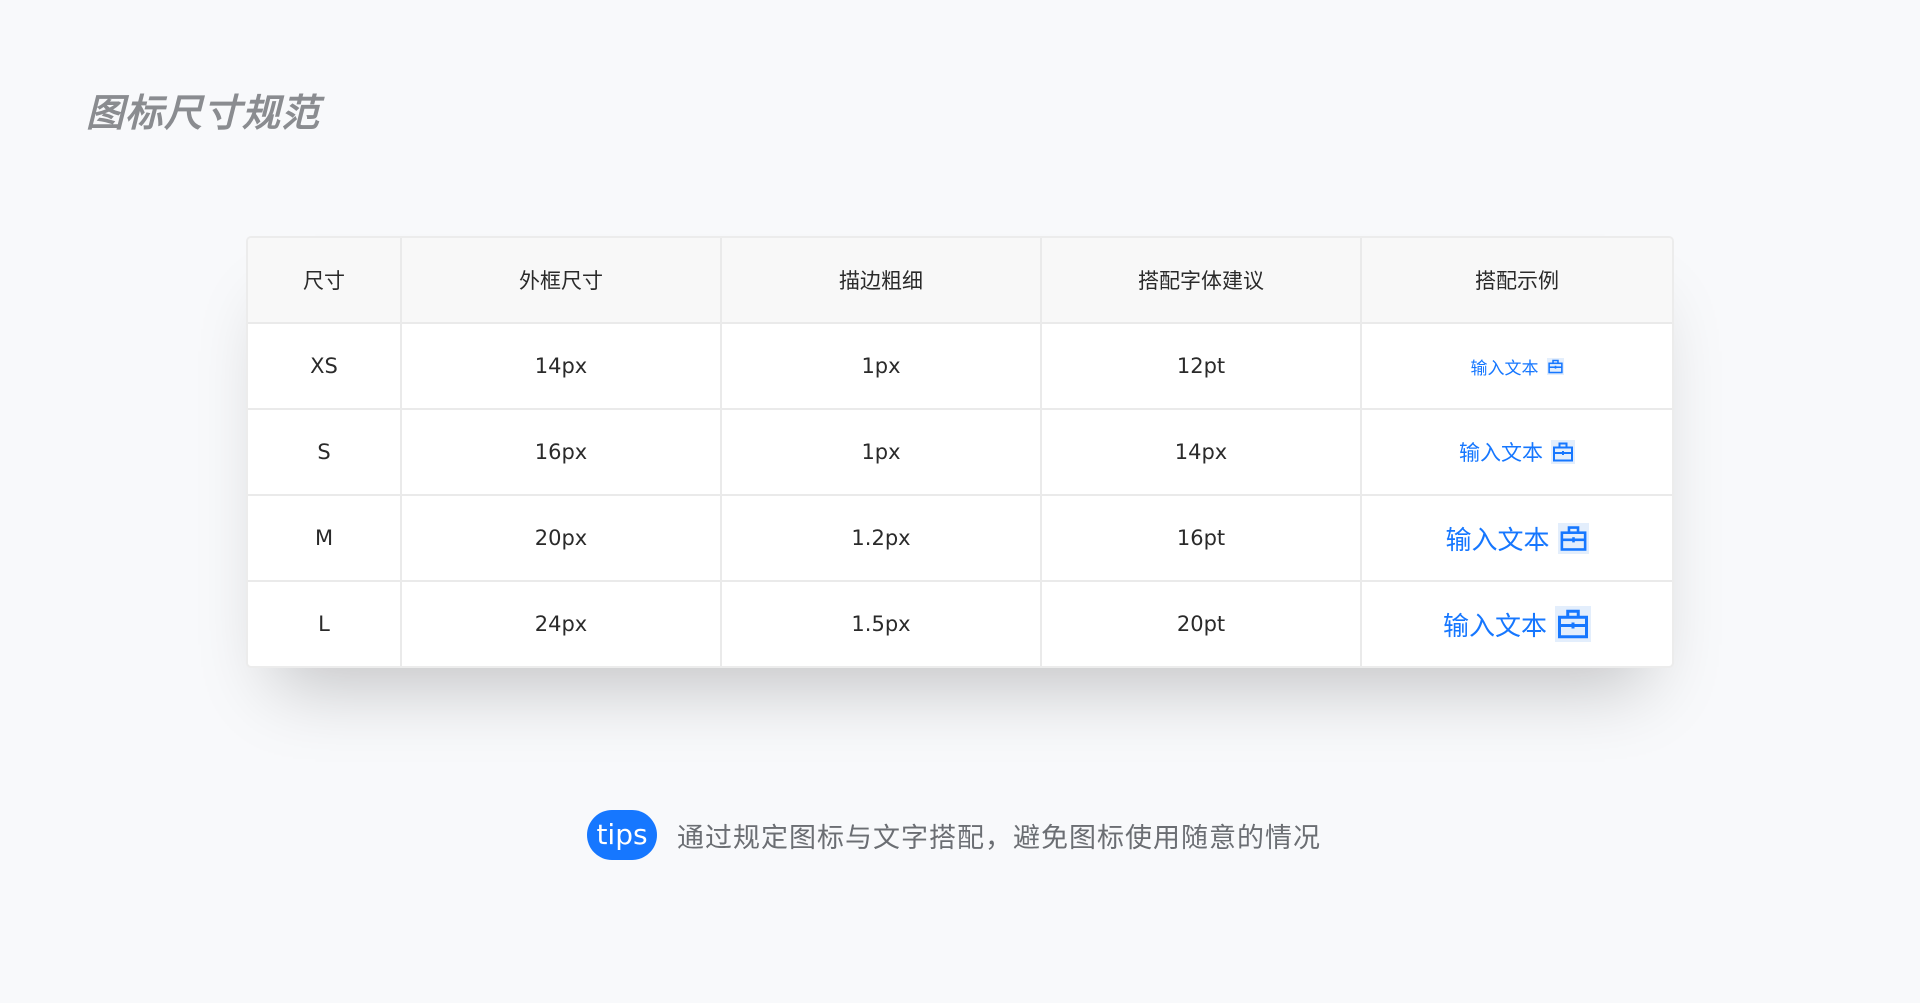 Image resolution: width=1920 pixels, height=1003 pixels. Describe the element at coordinates (1201, 281) in the screenshot. I see `header-font-suggestion: 搭配字体建议` at that location.